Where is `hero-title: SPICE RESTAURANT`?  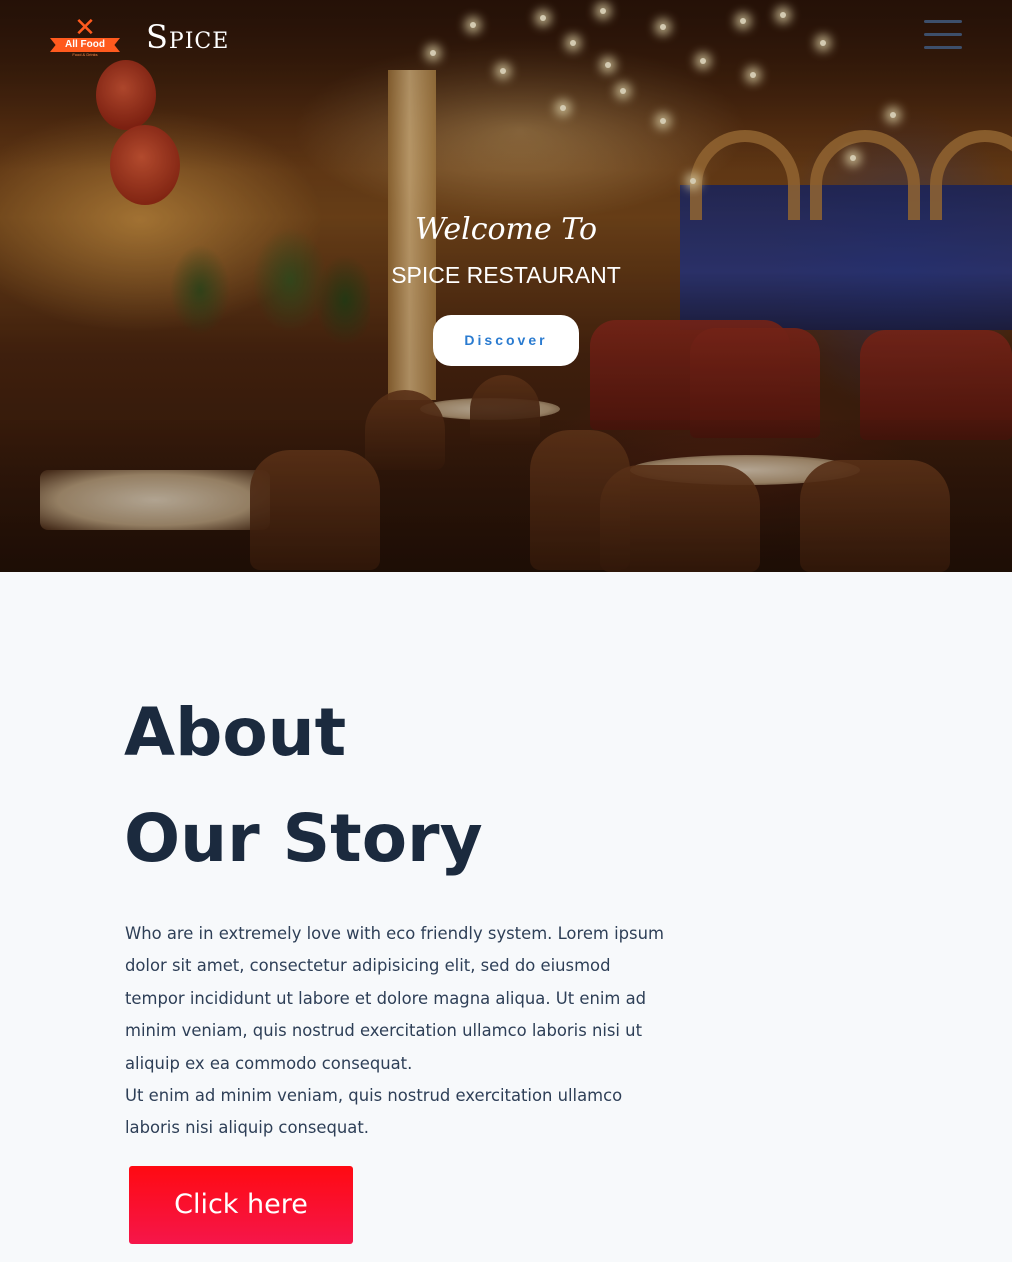
hero-title: SPICE RESTAURANT is located at coordinates (506, 275).